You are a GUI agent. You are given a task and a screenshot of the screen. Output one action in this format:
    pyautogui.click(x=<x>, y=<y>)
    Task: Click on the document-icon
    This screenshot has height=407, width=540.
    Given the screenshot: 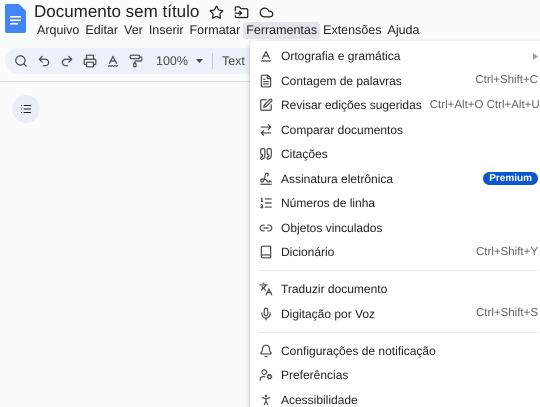 What is the action you would take?
    pyautogui.click(x=266, y=81)
    